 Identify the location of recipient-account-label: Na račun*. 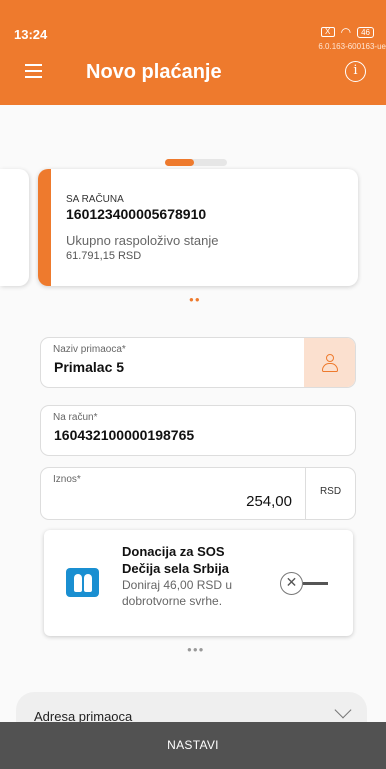
(75, 417).